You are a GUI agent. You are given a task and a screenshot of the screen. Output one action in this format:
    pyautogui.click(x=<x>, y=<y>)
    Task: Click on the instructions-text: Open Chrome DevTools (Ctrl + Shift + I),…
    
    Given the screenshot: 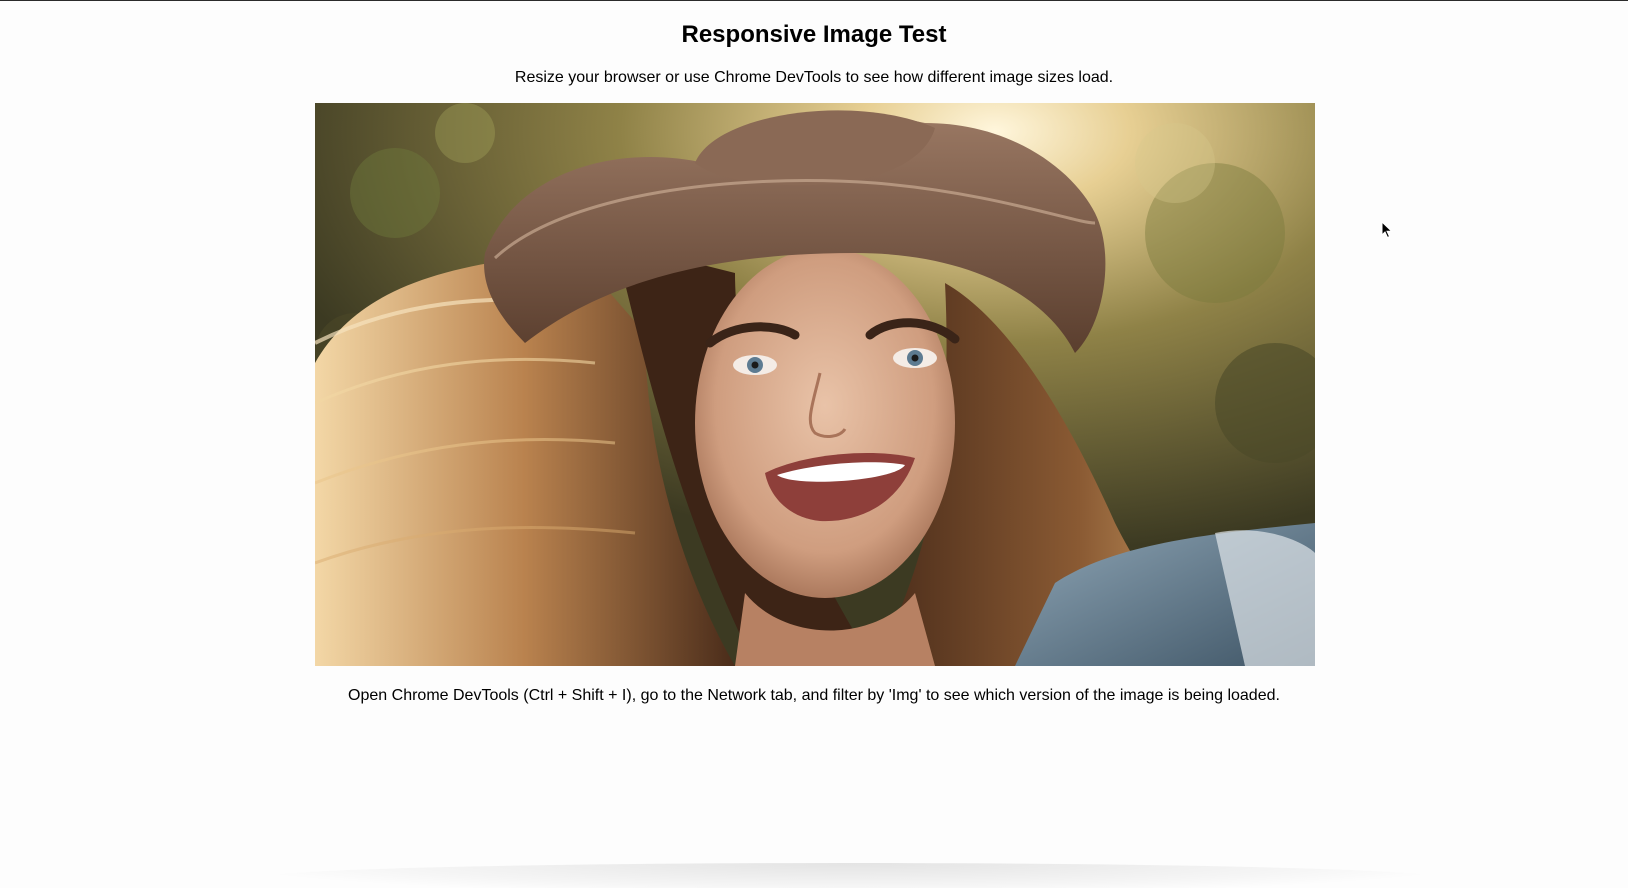 What is the action you would take?
    pyautogui.click(x=814, y=695)
    